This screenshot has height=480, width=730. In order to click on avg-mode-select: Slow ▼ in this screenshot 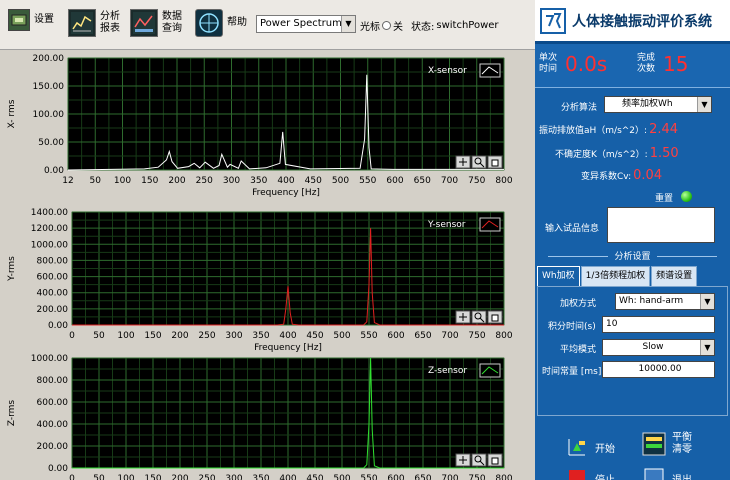, I will do `click(658, 347)`.